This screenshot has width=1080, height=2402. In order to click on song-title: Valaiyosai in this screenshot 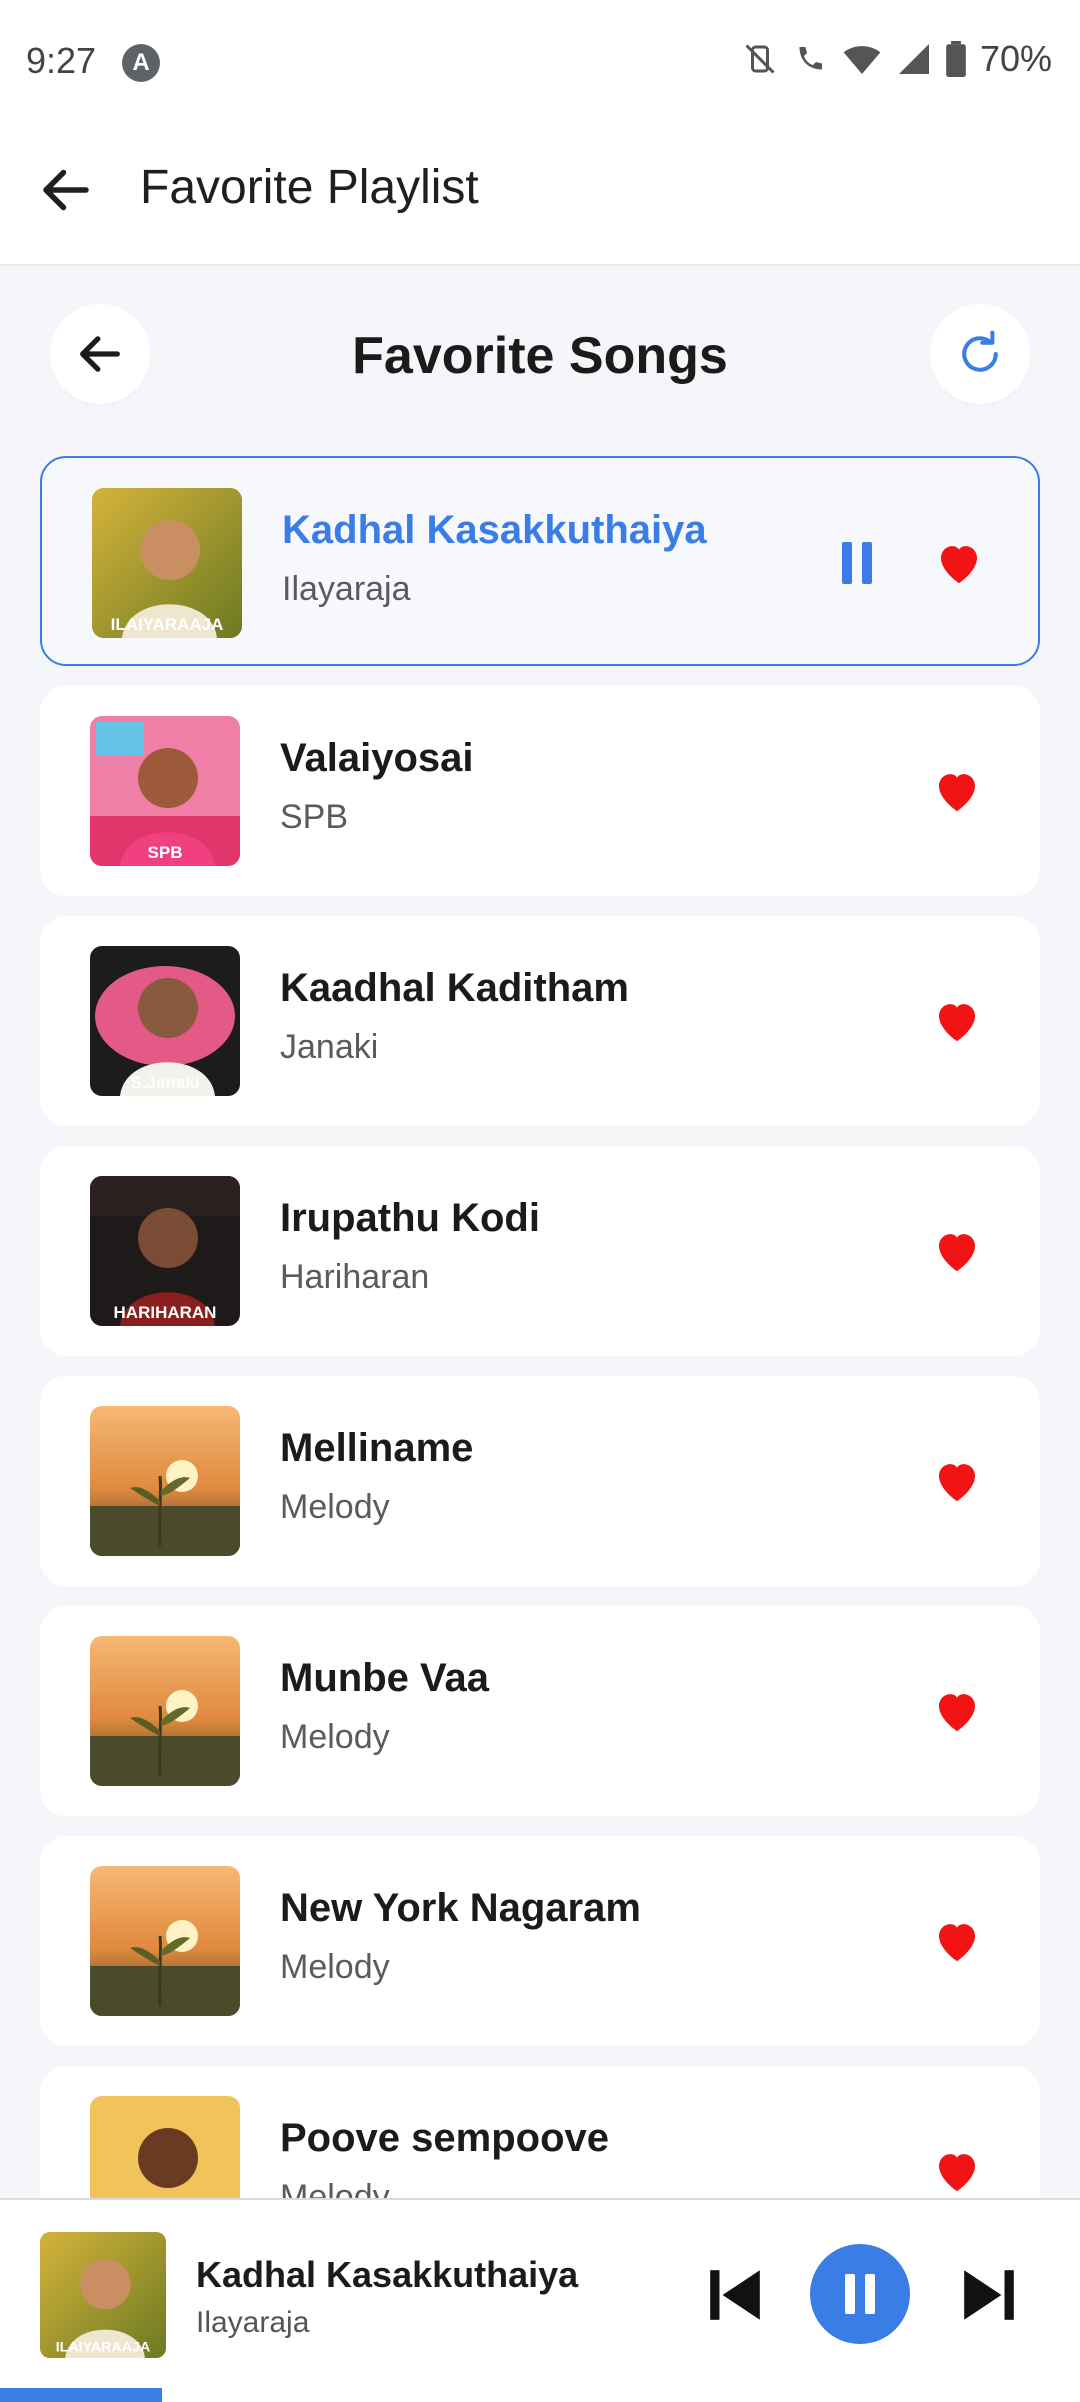, I will do `click(377, 758)`.